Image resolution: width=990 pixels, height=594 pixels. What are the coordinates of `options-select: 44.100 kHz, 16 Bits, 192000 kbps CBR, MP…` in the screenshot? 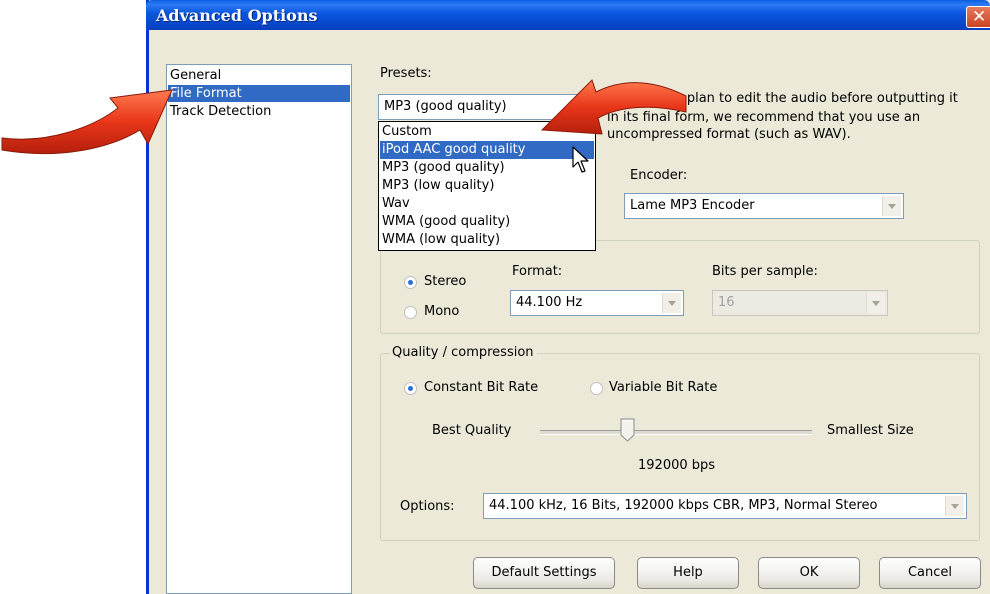 It's located at (725, 506).